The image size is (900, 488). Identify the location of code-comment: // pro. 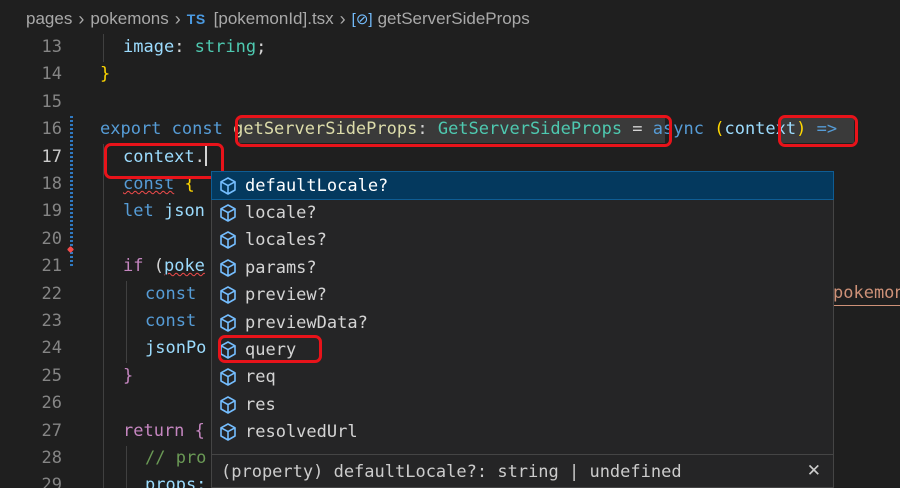
(176, 458).